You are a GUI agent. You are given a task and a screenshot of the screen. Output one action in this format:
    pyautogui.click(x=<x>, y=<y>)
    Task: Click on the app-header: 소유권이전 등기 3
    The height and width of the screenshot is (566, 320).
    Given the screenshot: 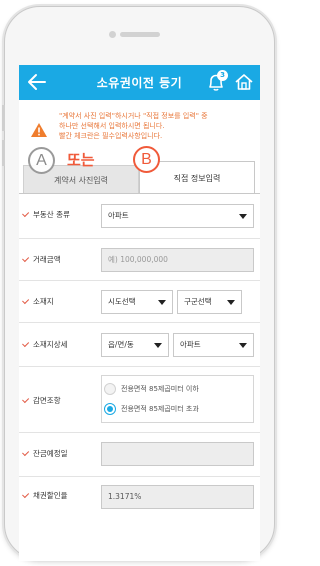 What is the action you would take?
    pyautogui.click(x=139, y=82)
    